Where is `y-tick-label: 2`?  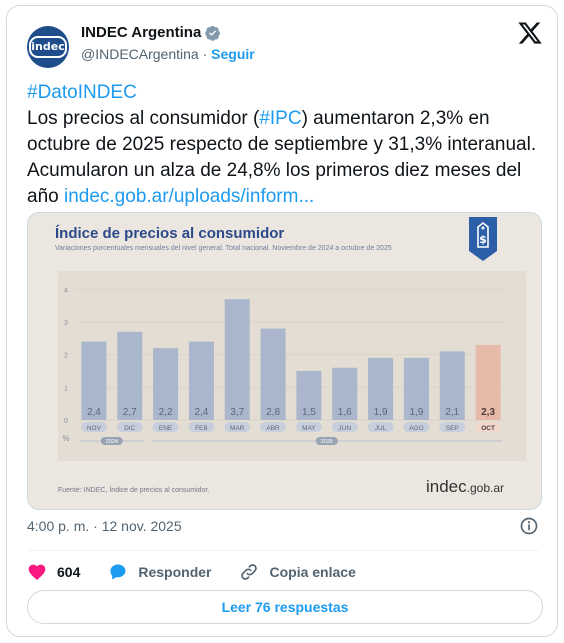 y-tick-label: 2 is located at coordinates (66, 356).